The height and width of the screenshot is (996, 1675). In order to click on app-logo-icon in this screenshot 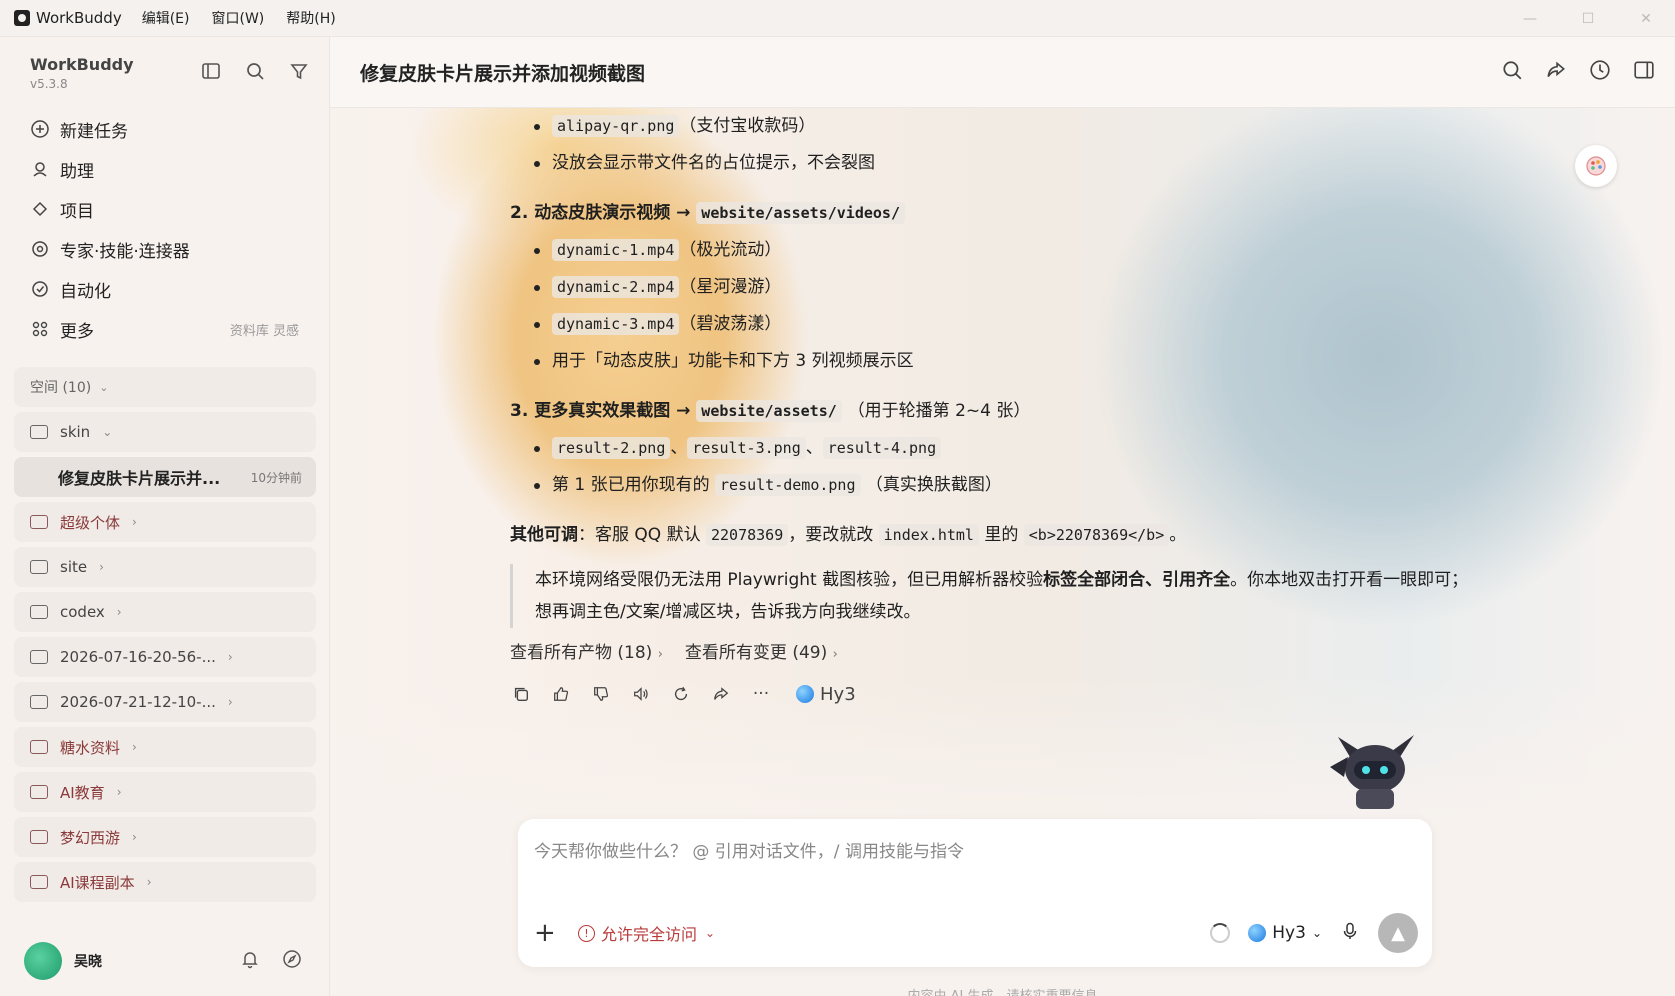, I will do `click(22, 18)`.